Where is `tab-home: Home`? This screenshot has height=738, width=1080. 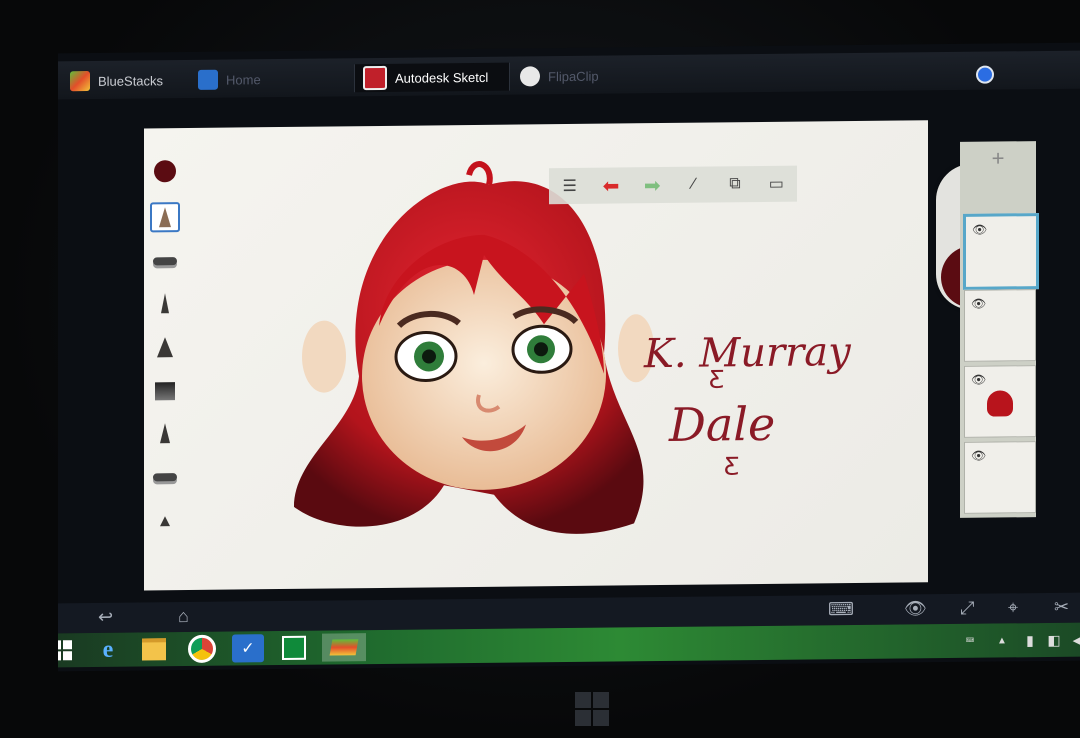 tab-home: Home is located at coordinates (273, 79).